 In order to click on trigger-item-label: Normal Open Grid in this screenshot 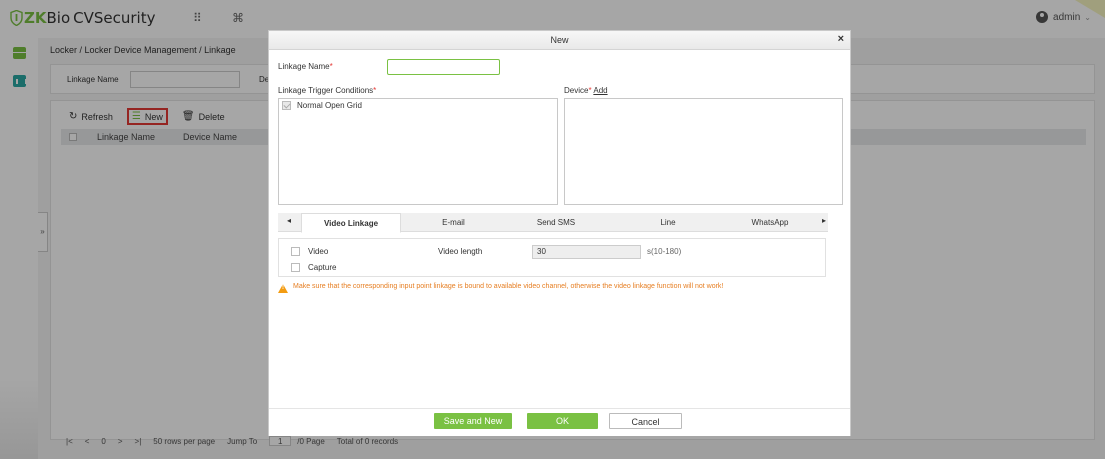, I will do `click(329, 105)`.